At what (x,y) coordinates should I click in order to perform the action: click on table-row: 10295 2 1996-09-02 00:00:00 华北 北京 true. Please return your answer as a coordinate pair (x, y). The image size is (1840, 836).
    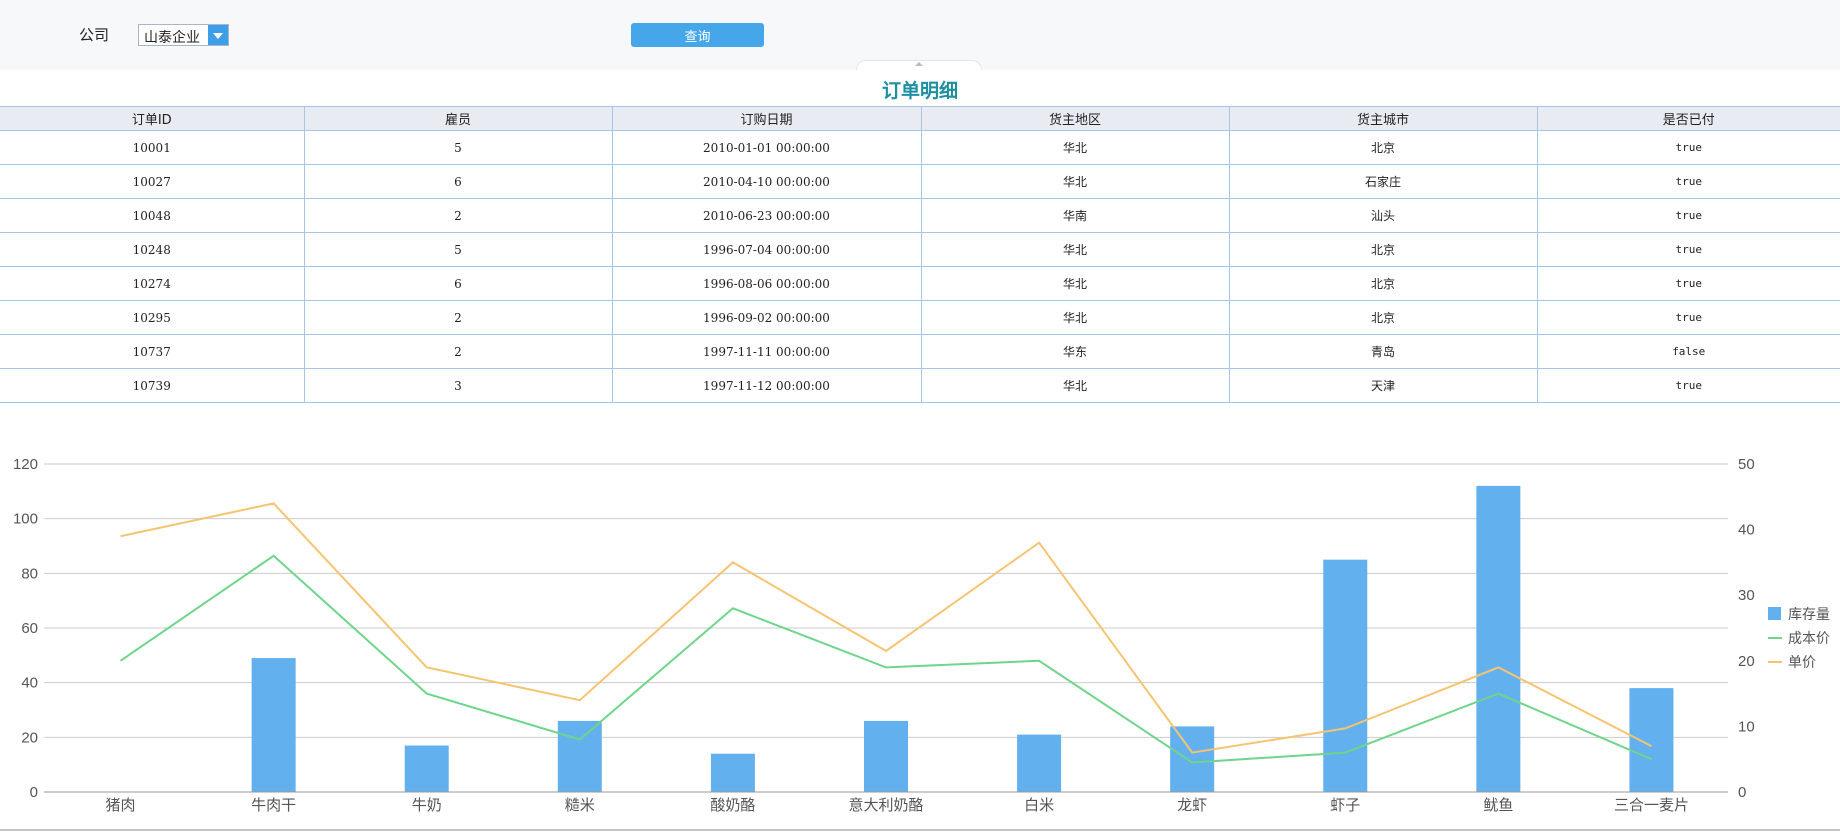
    Looking at the image, I should click on (920, 317).